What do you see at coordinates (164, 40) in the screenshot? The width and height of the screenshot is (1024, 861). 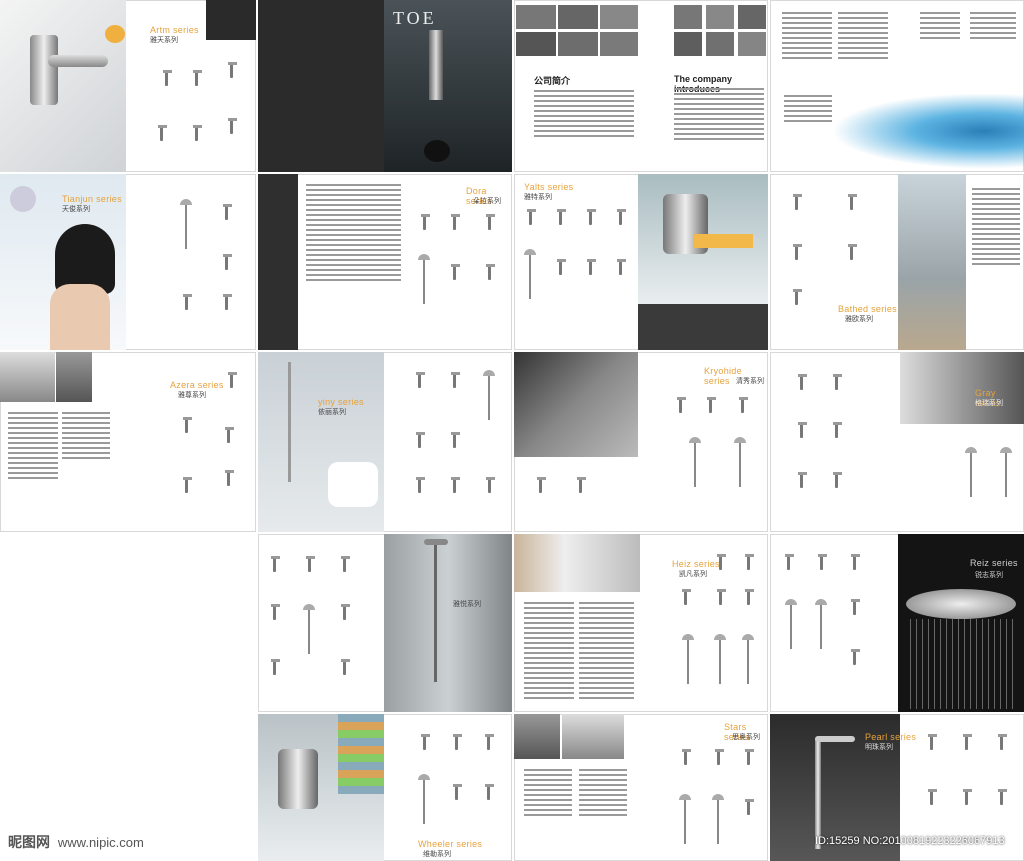 I see `series-cn: 雅天系列` at bounding box center [164, 40].